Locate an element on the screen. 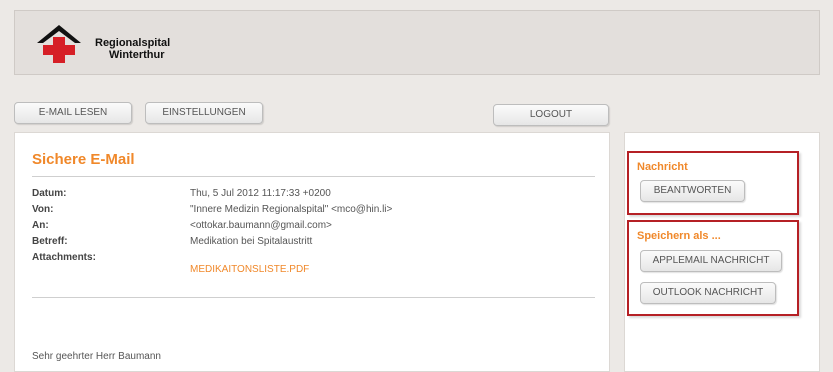 The image size is (833, 372). save-outlook-button: OUTLOOK NACHRICHT is located at coordinates (708, 293).